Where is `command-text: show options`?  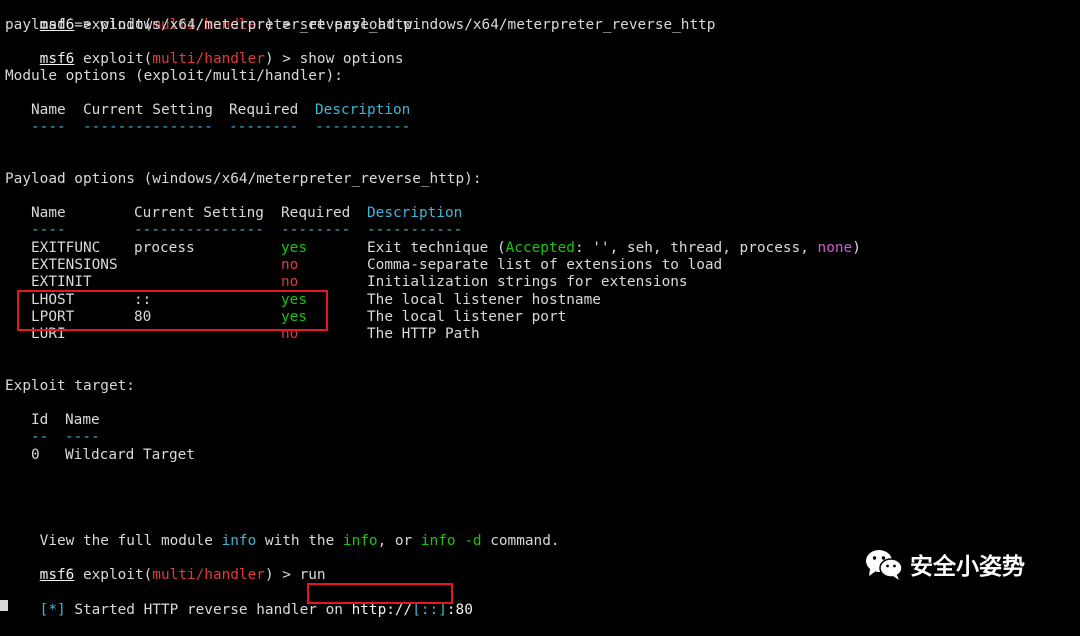
command-text: show options is located at coordinates (351, 59).